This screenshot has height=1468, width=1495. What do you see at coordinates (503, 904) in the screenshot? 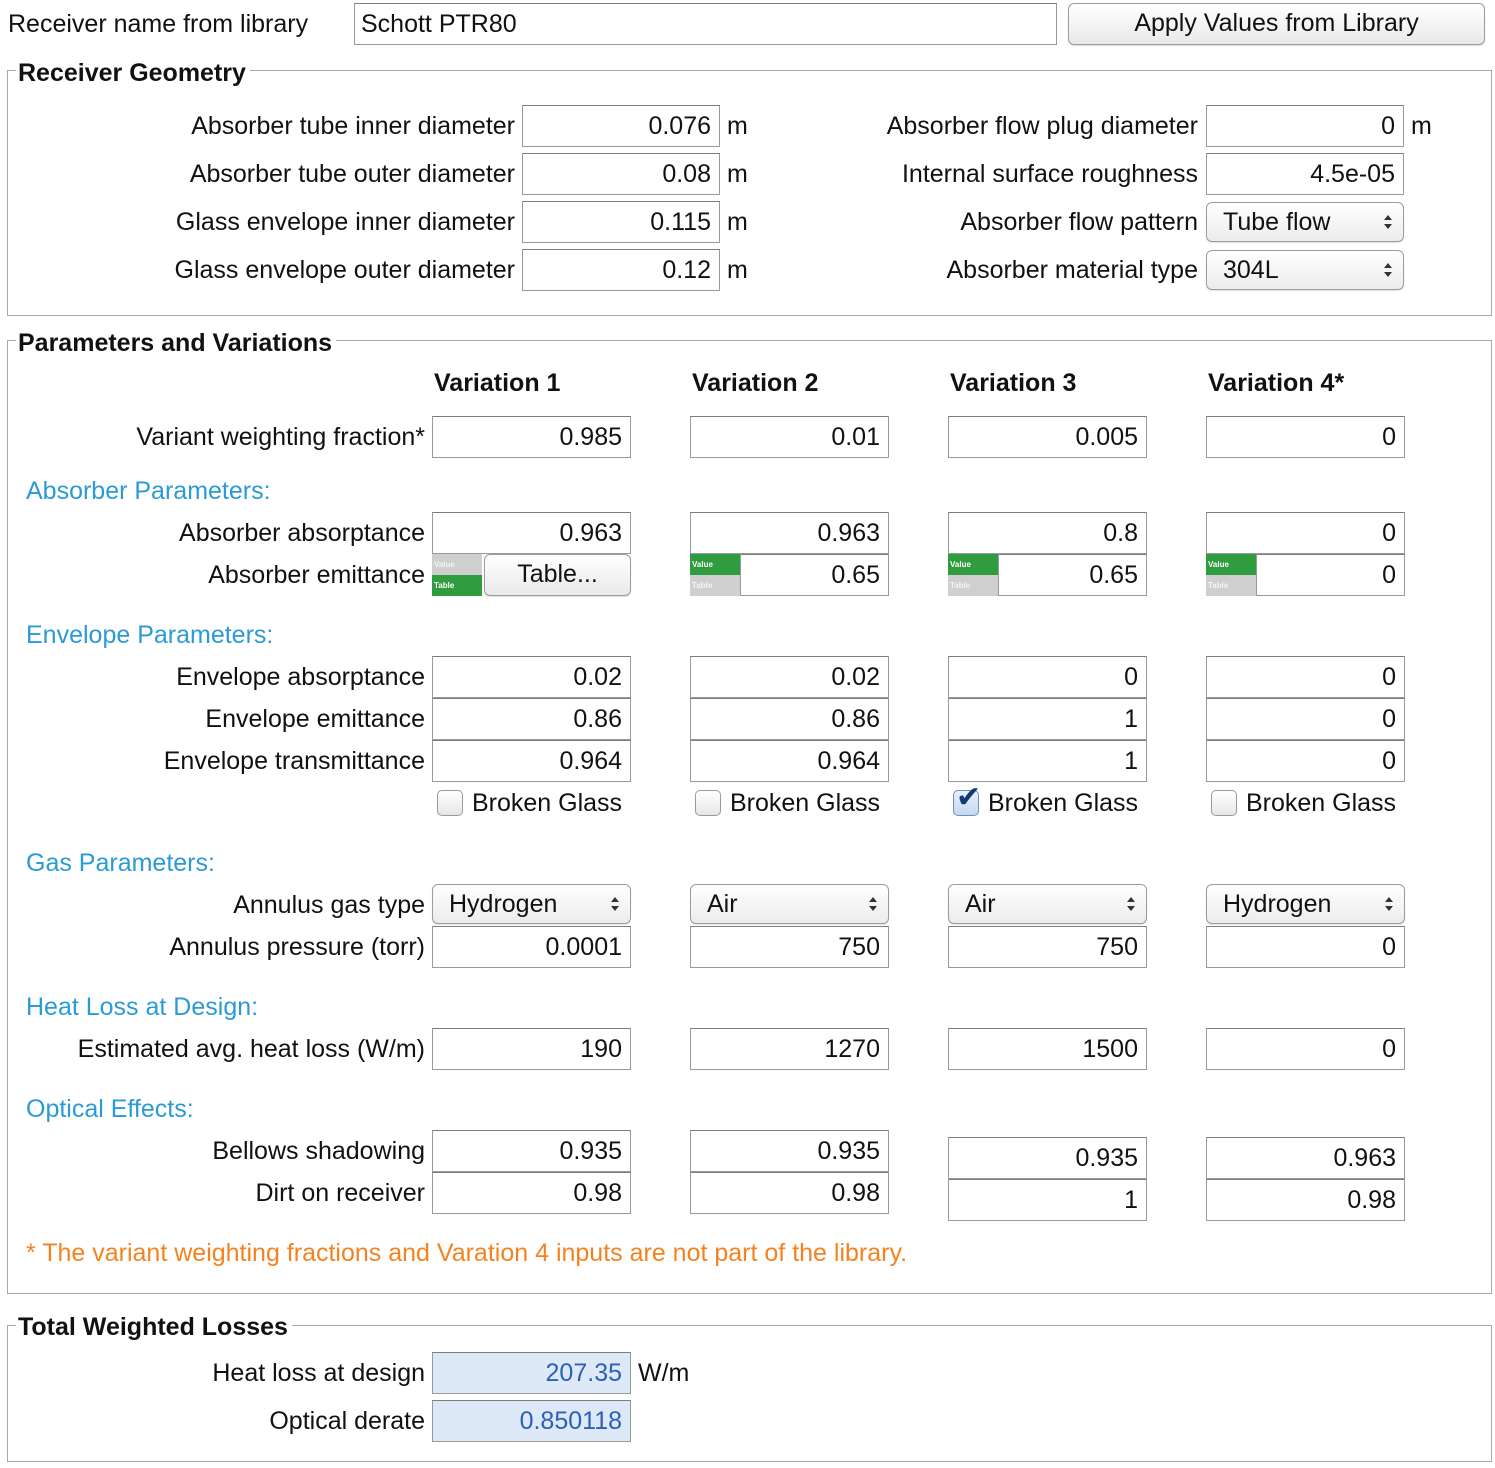
I see `annulus-gas-value: Hydrogen` at bounding box center [503, 904].